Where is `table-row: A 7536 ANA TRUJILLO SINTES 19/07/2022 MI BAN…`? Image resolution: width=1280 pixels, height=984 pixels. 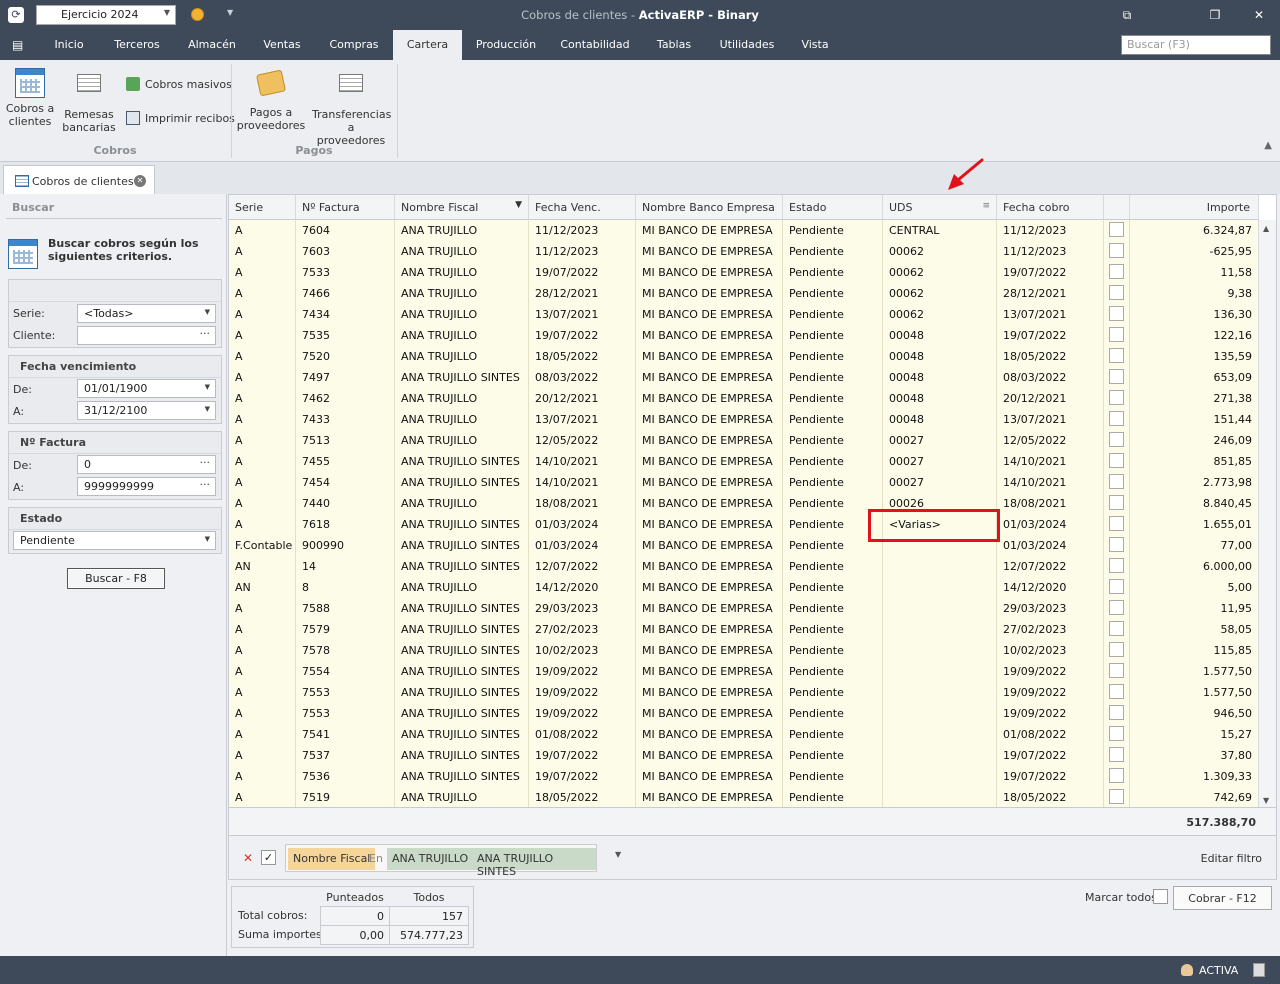
table-row: A 7536 ANA TRUJILLO SINTES 19/07/2022 MI BAN… is located at coordinates (744, 776).